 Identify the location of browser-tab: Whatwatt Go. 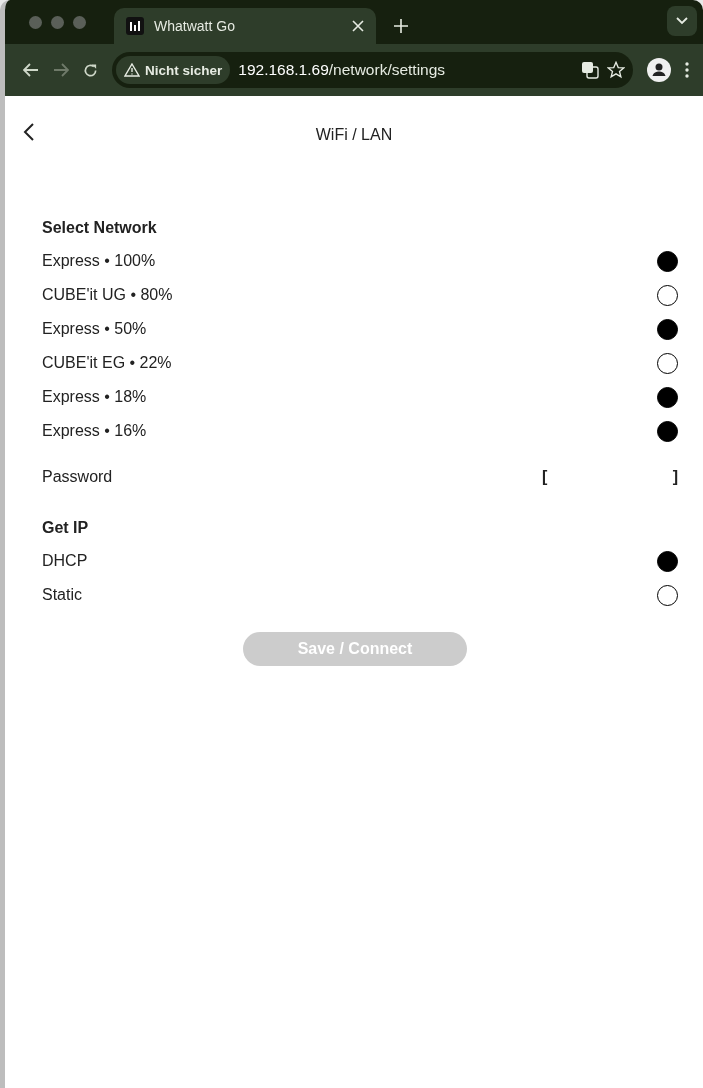
(245, 26).